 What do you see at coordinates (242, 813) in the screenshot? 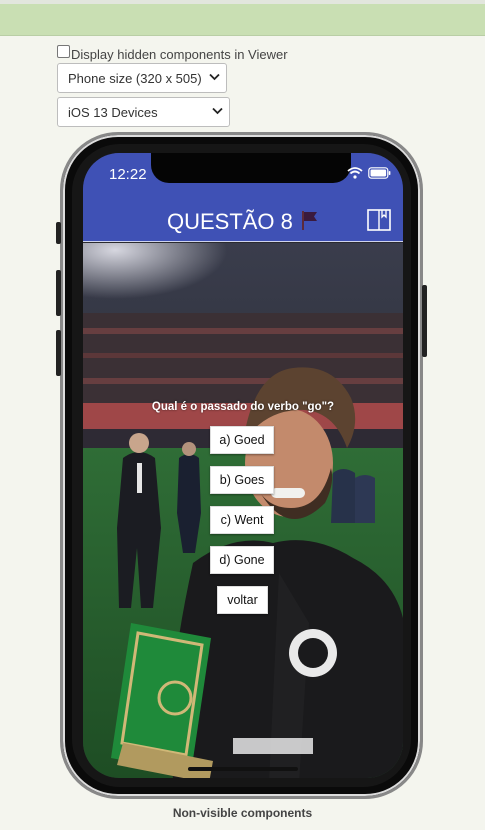
I see `non-visible-components-label: Non-visible components` at bounding box center [242, 813].